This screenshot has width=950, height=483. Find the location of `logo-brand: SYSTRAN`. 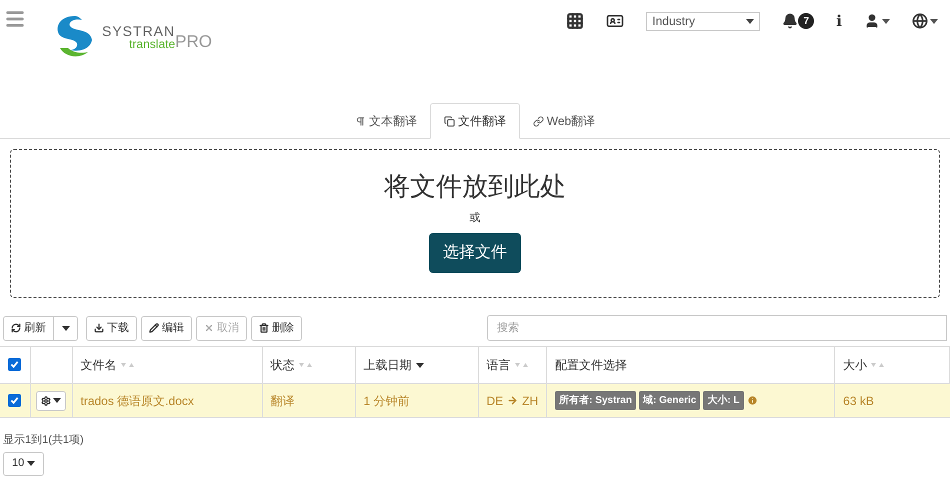

logo-brand: SYSTRAN is located at coordinates (139, 31).